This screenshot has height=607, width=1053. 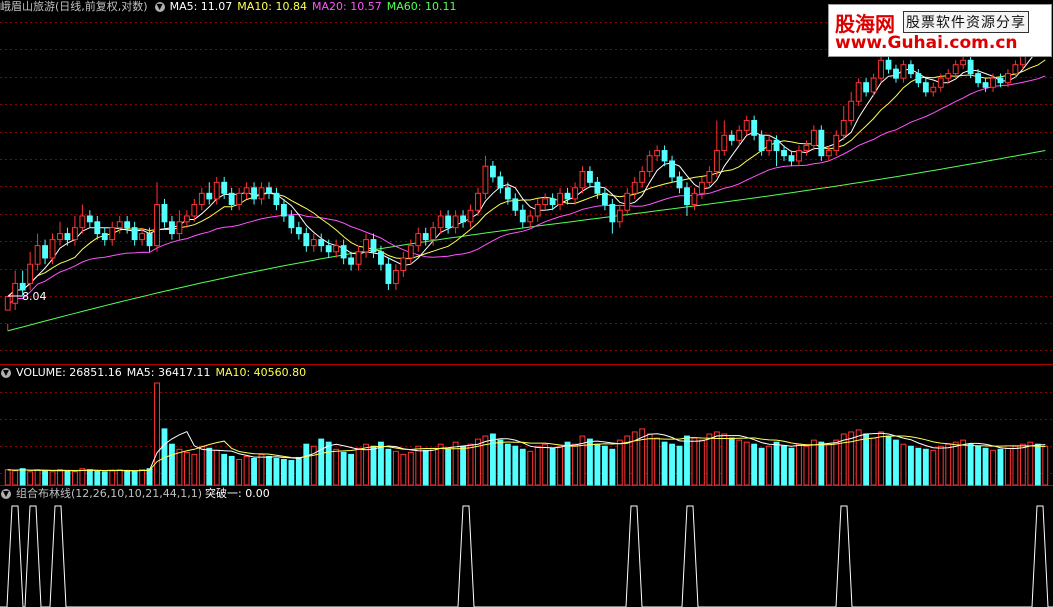 I want to click on watermark-tagline: 股票软件资源分享, so click(x=966, y=22).